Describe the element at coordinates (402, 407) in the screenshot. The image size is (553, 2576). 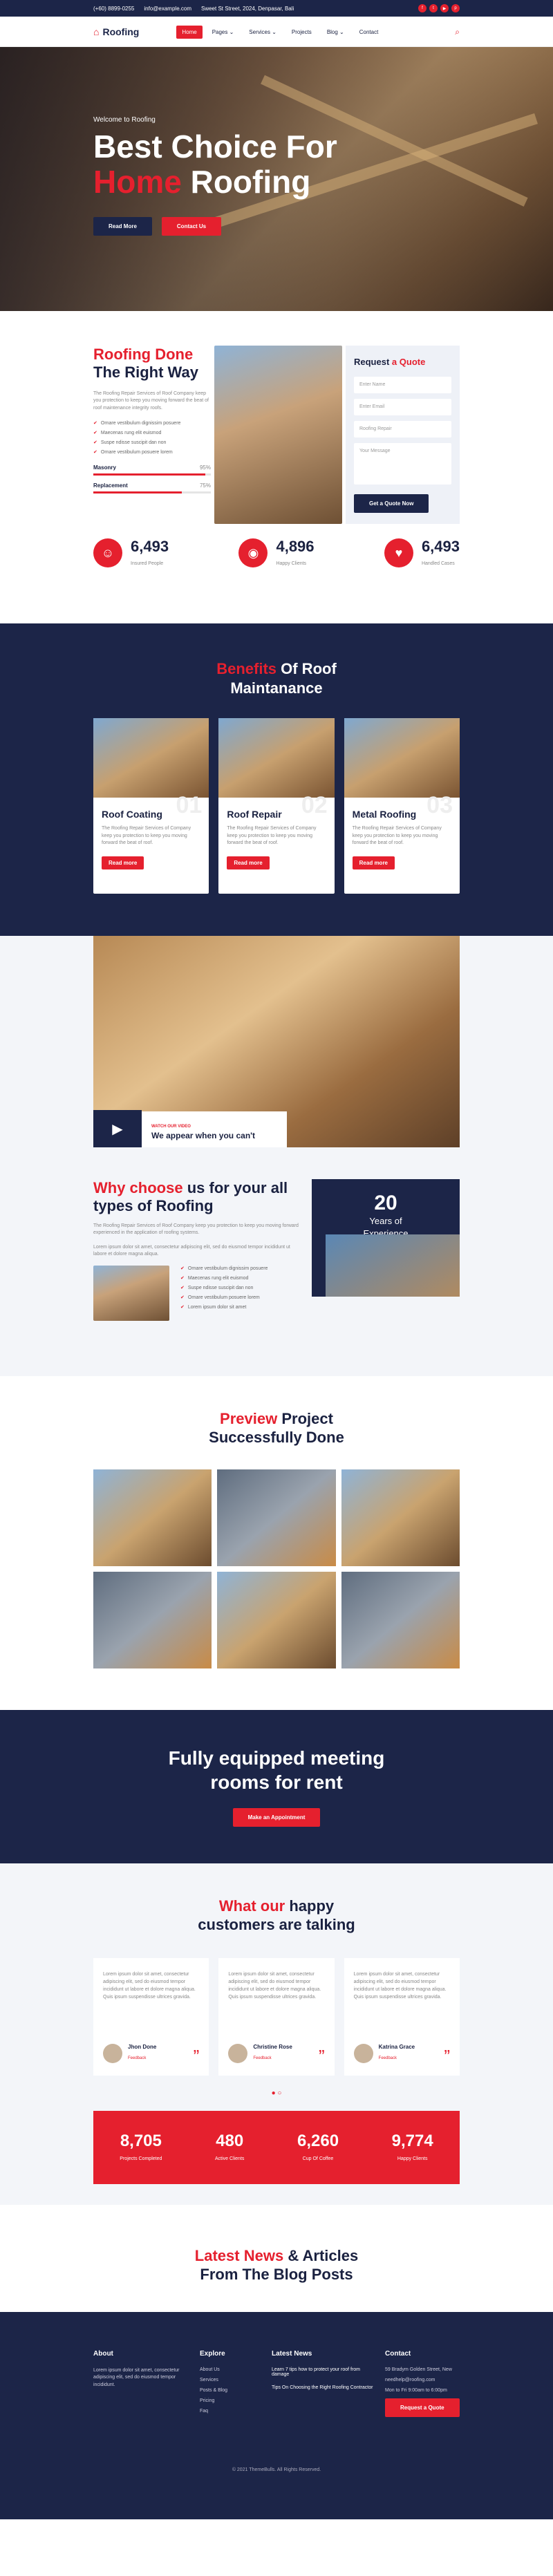
I see `email-field: Enter Email` at that location.